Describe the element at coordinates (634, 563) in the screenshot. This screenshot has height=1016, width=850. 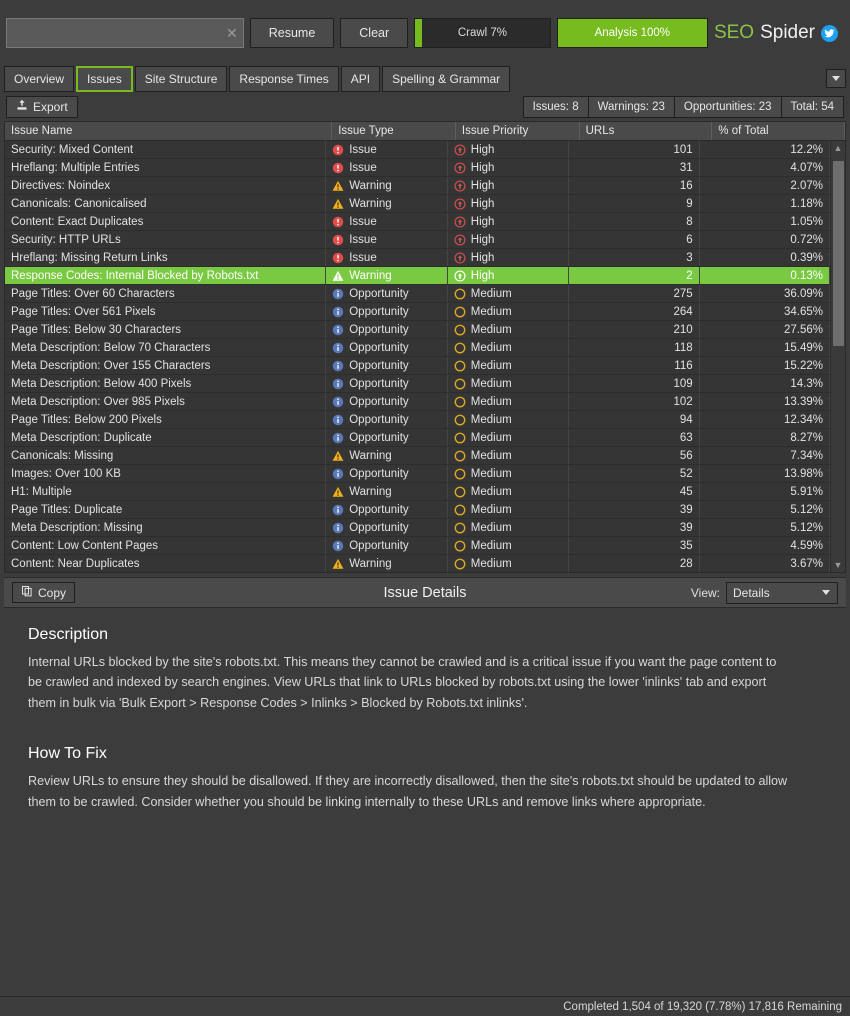
I see `cell-urls: 28` at that location.